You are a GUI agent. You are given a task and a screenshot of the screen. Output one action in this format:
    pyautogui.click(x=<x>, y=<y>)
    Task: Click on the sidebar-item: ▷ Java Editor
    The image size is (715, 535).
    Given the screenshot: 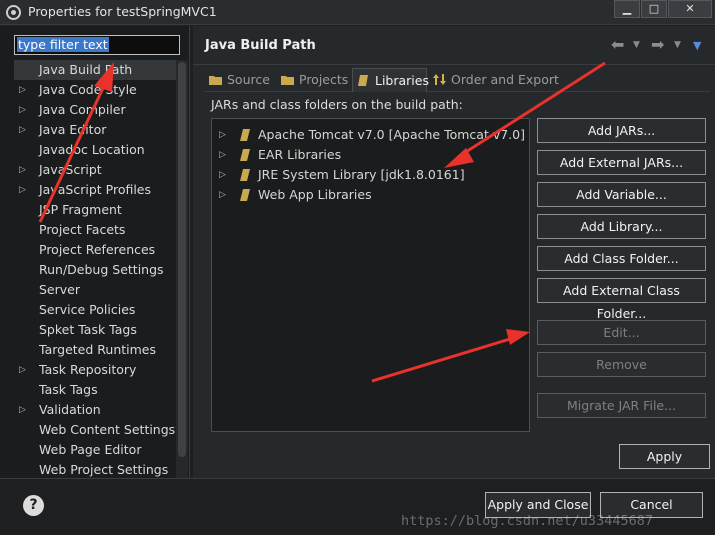 What is the action you would take?
    pyautogui.click(x=95, y=130)
    